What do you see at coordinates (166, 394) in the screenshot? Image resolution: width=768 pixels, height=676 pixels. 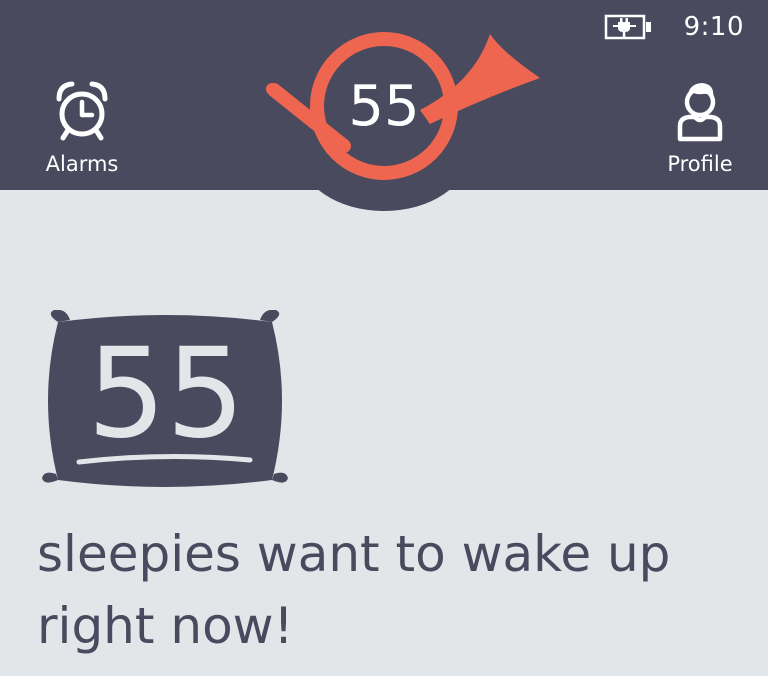 I see `sleepies-count: 55` at bounding box center [166, 394].